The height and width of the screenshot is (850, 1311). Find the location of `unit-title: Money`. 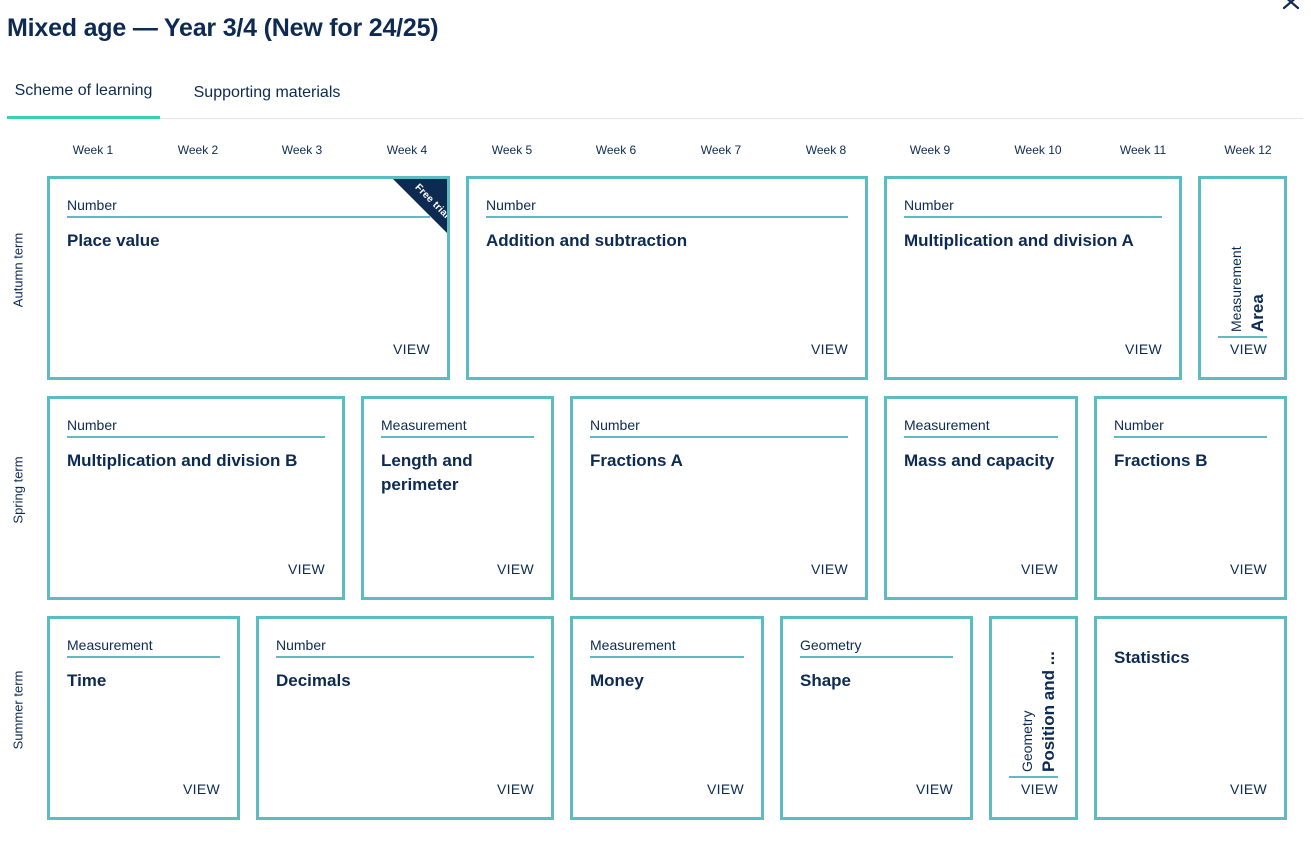

unit-title: Money is located at coordinates (617, 680).